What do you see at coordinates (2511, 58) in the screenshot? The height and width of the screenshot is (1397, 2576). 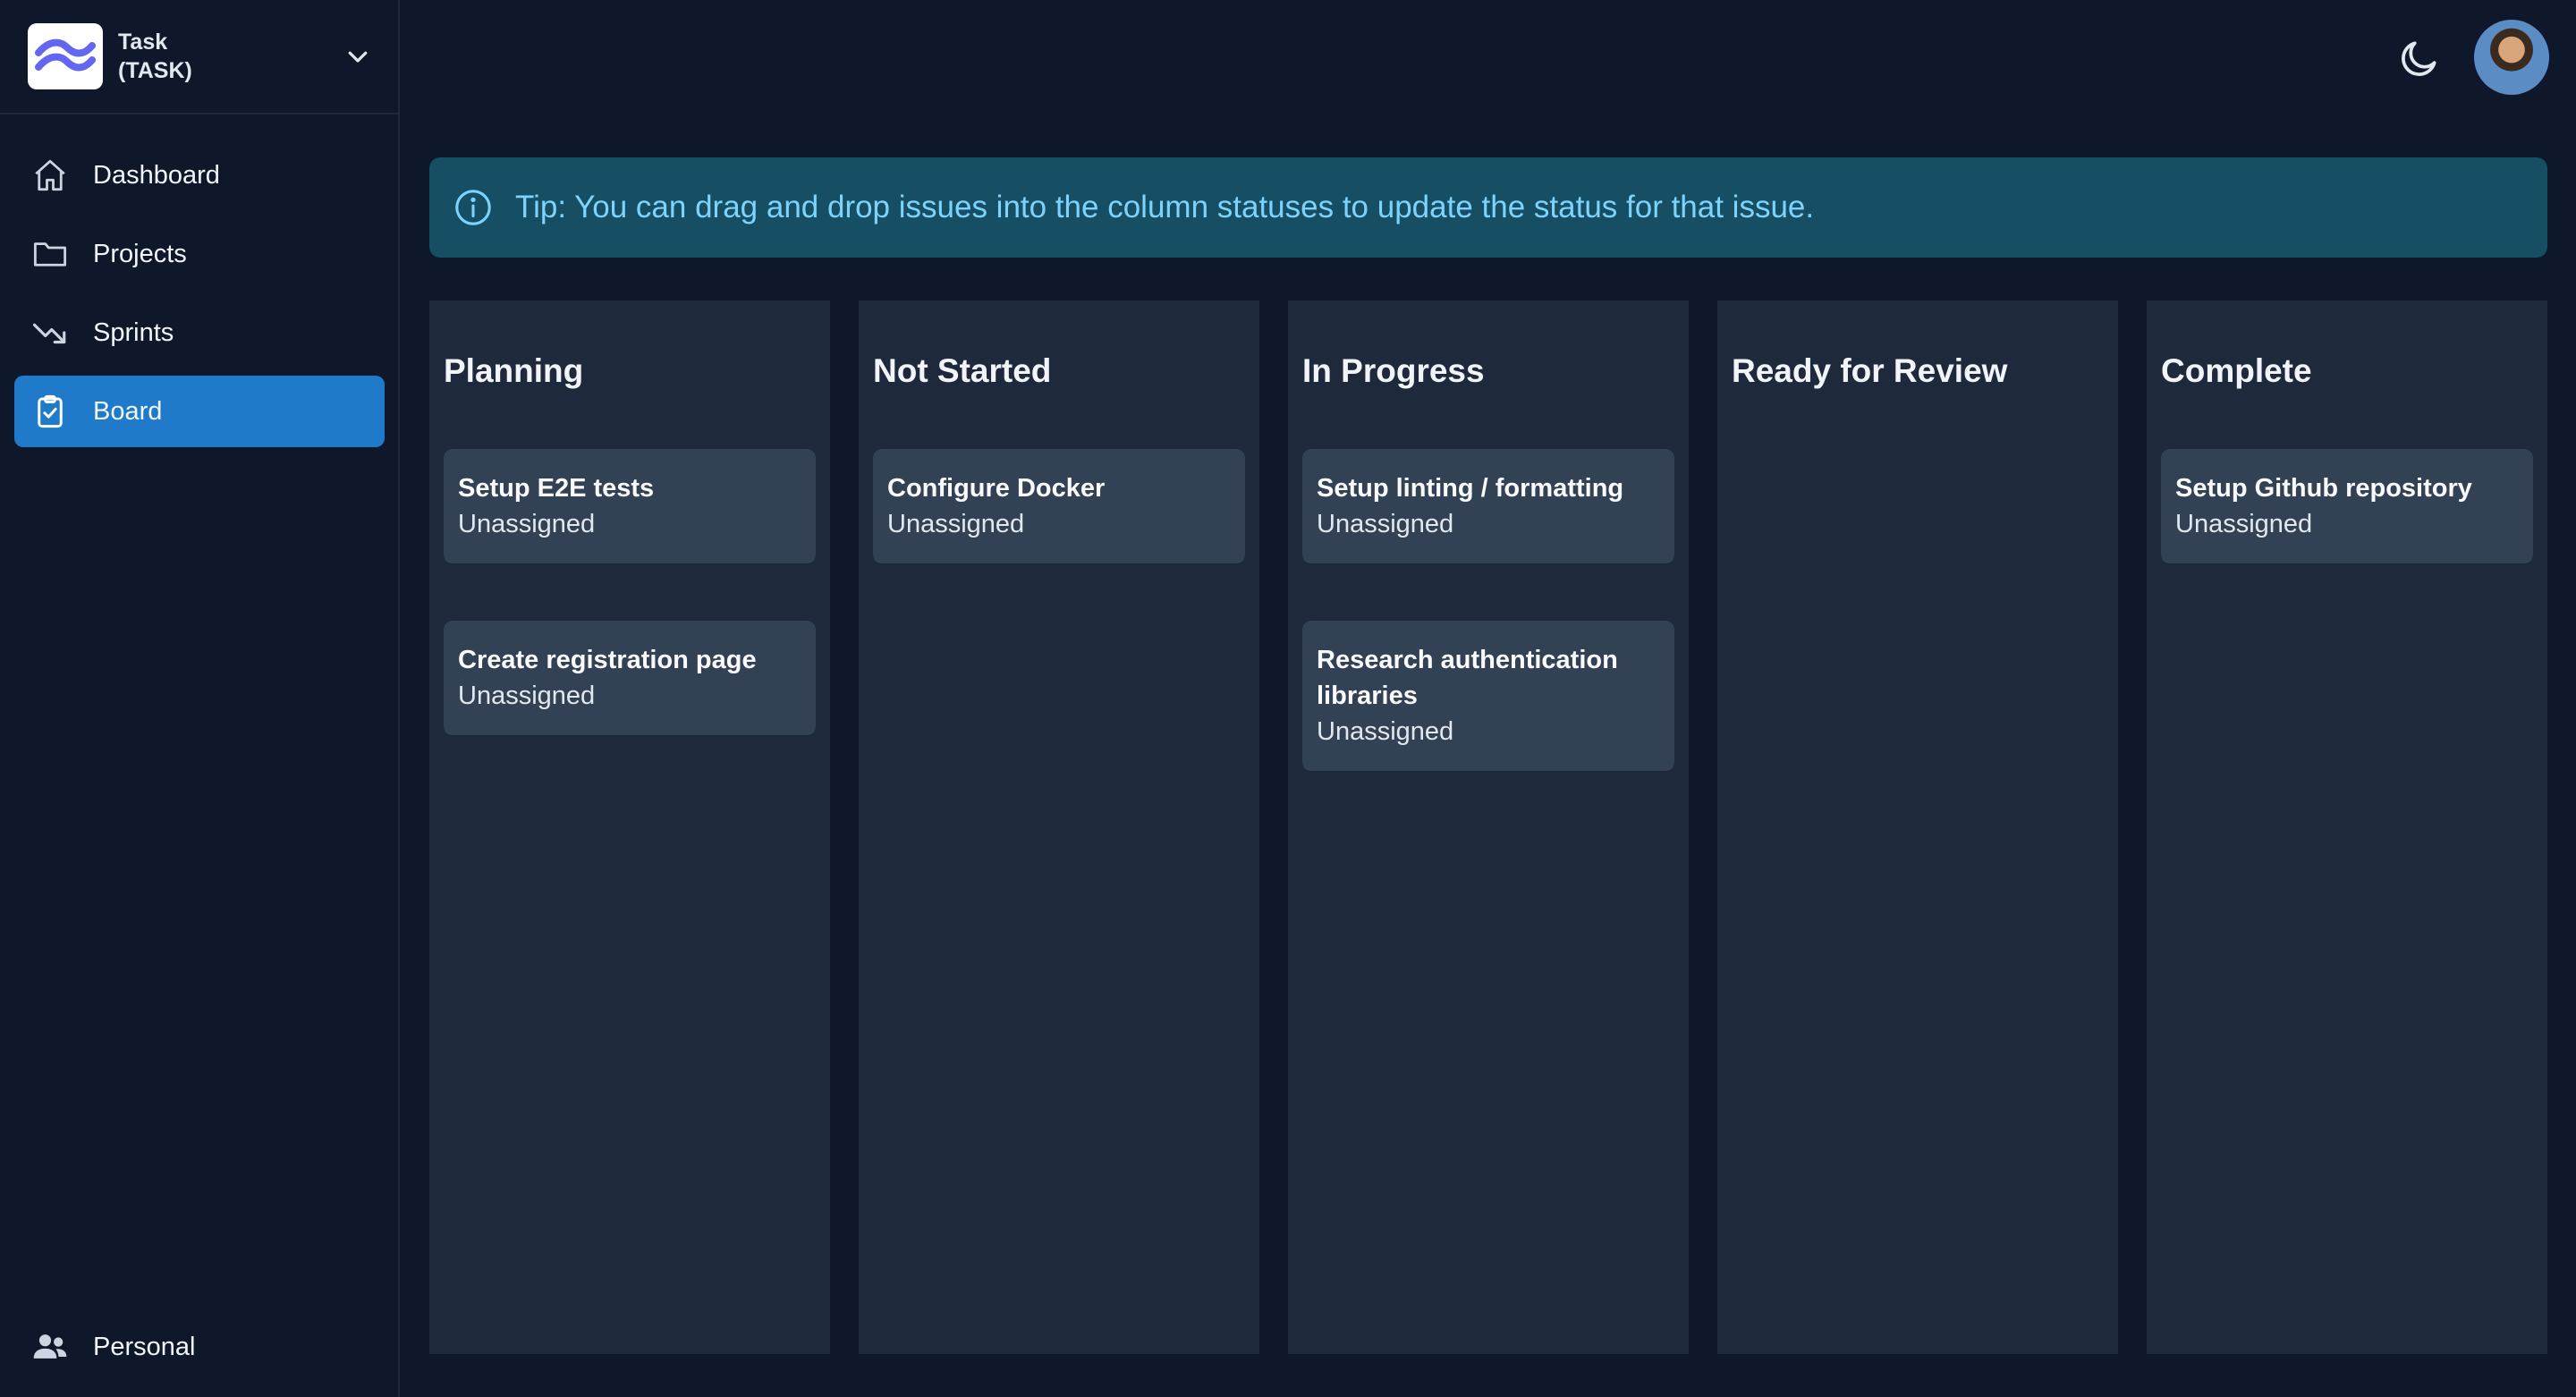 I see `user-avatar` at bounding box center [2511, 58].